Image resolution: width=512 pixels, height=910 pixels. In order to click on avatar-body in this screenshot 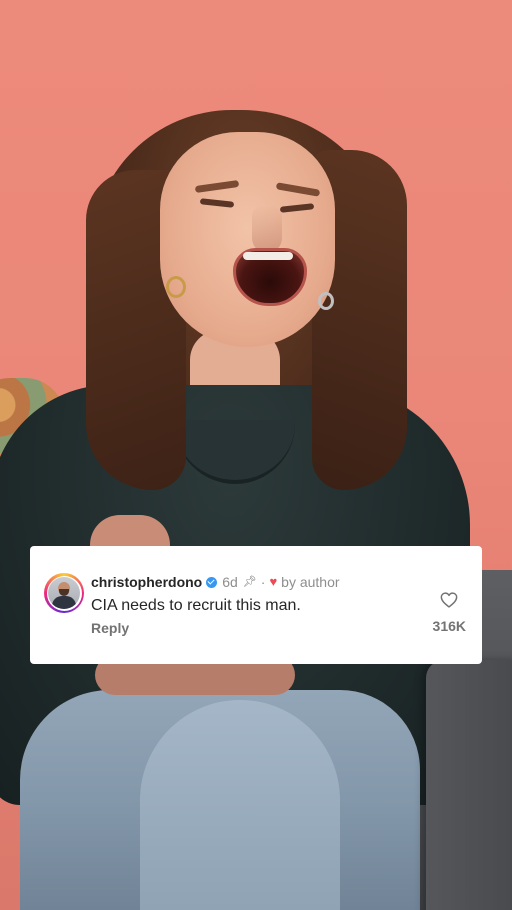, I will do `click(64, 602)`.